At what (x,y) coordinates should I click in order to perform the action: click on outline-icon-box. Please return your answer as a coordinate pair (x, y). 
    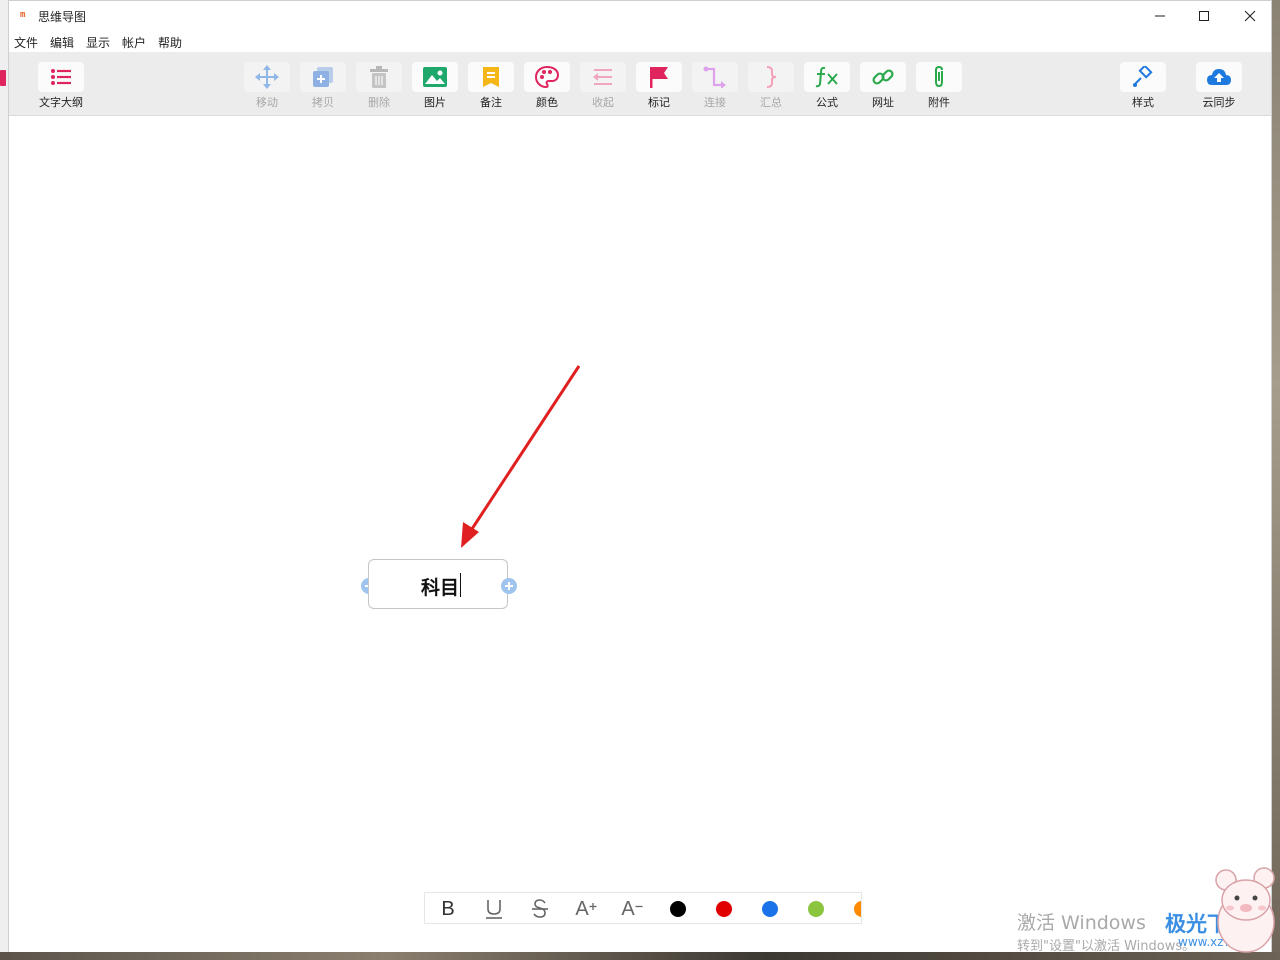
    Looking at the image, I should click on (61, 77).